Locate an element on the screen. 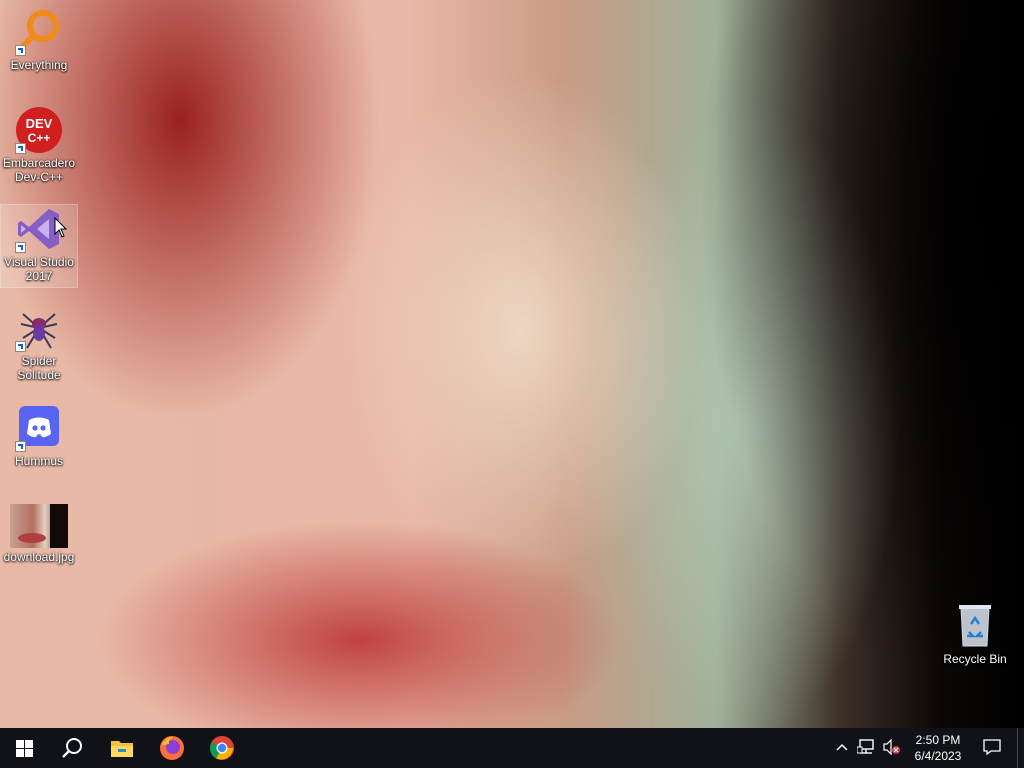 This screenshot has height=768, width=1024. desktop-icon-devcpp: DEV C++ Embarcadero Dev-C++ is located at coordinates (39, 145).